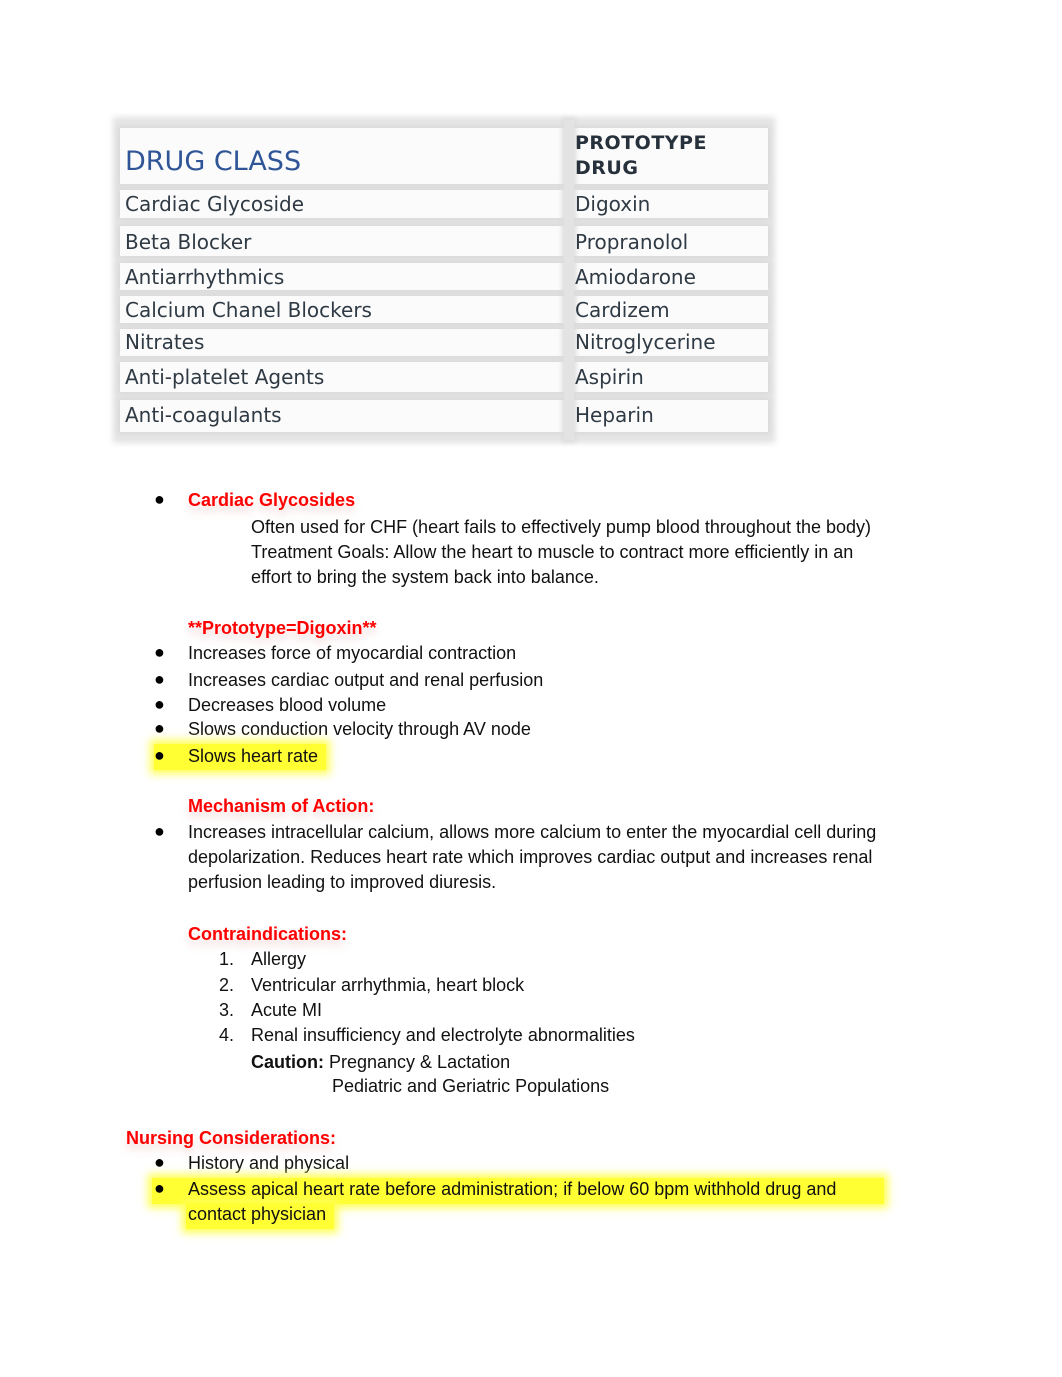 This screenshot has width=1062, height=1377. What do you see at coordinates (205, 277) in the screenshot?
I see `drug-class-cell: Antiarrhythmics` at bounding box center [205, 277].